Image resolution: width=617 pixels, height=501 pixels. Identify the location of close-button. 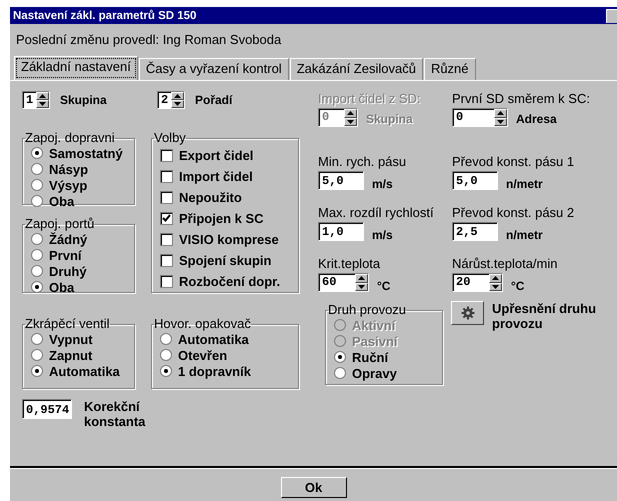
(611, 15).